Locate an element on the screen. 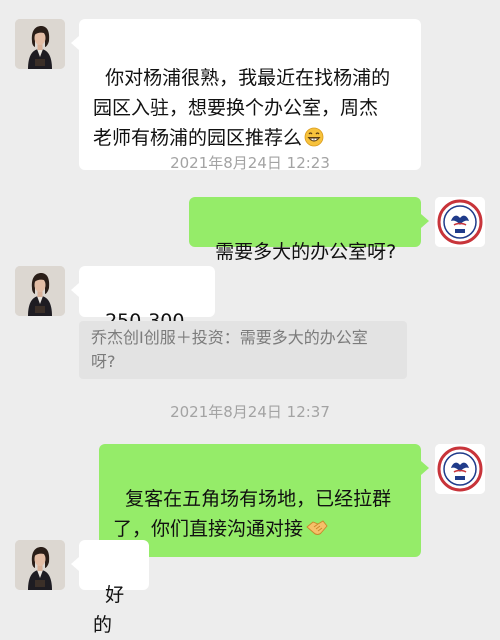  quoted-message: 乔杰创I创服＋投资：需要多大的办公室 呀? is located at coordinates (243, 350).